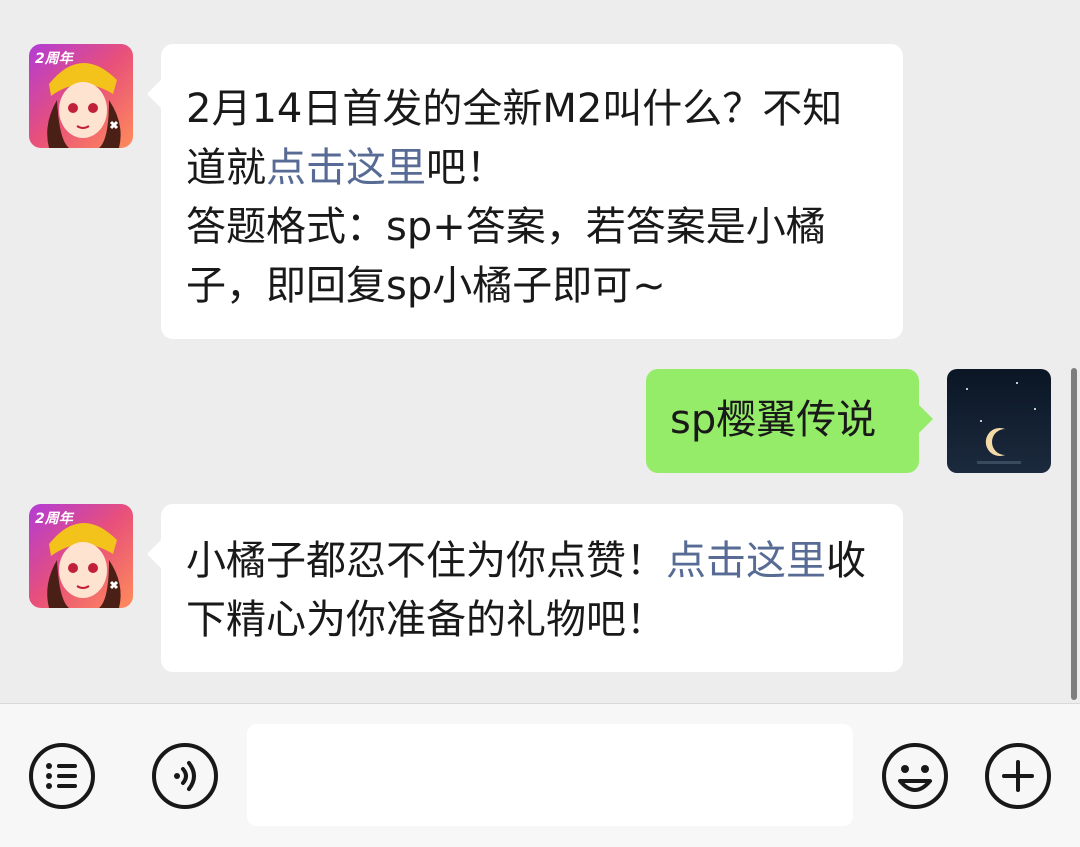  I want to click on self-avatar, so click(999, 421).